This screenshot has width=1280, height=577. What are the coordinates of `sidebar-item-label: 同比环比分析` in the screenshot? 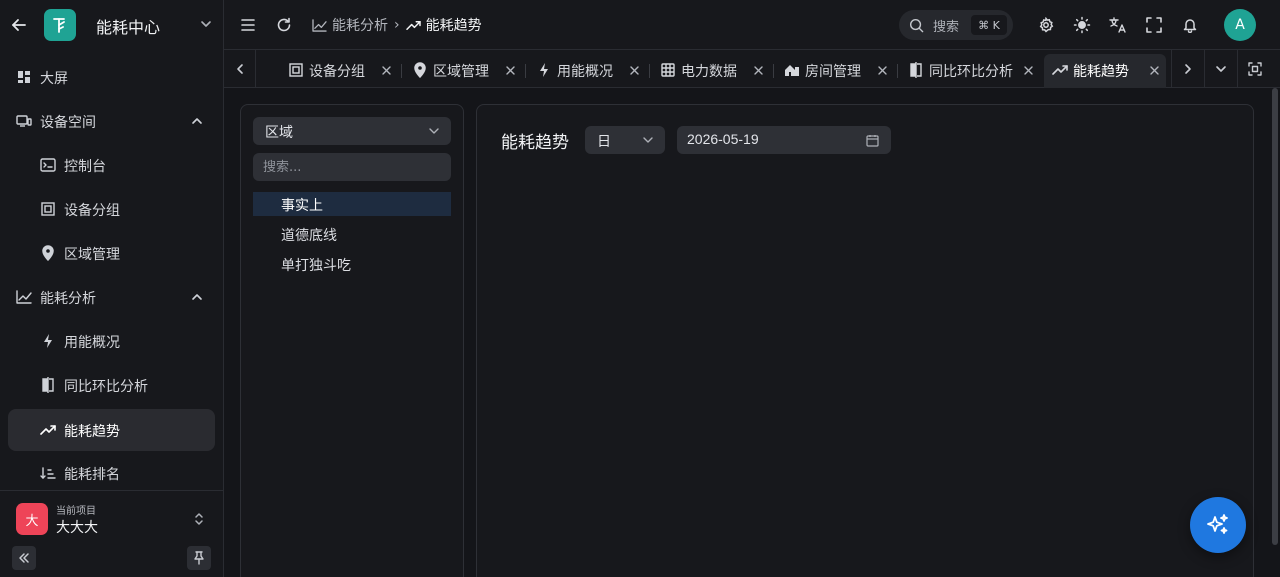 It's located at (106, 387).